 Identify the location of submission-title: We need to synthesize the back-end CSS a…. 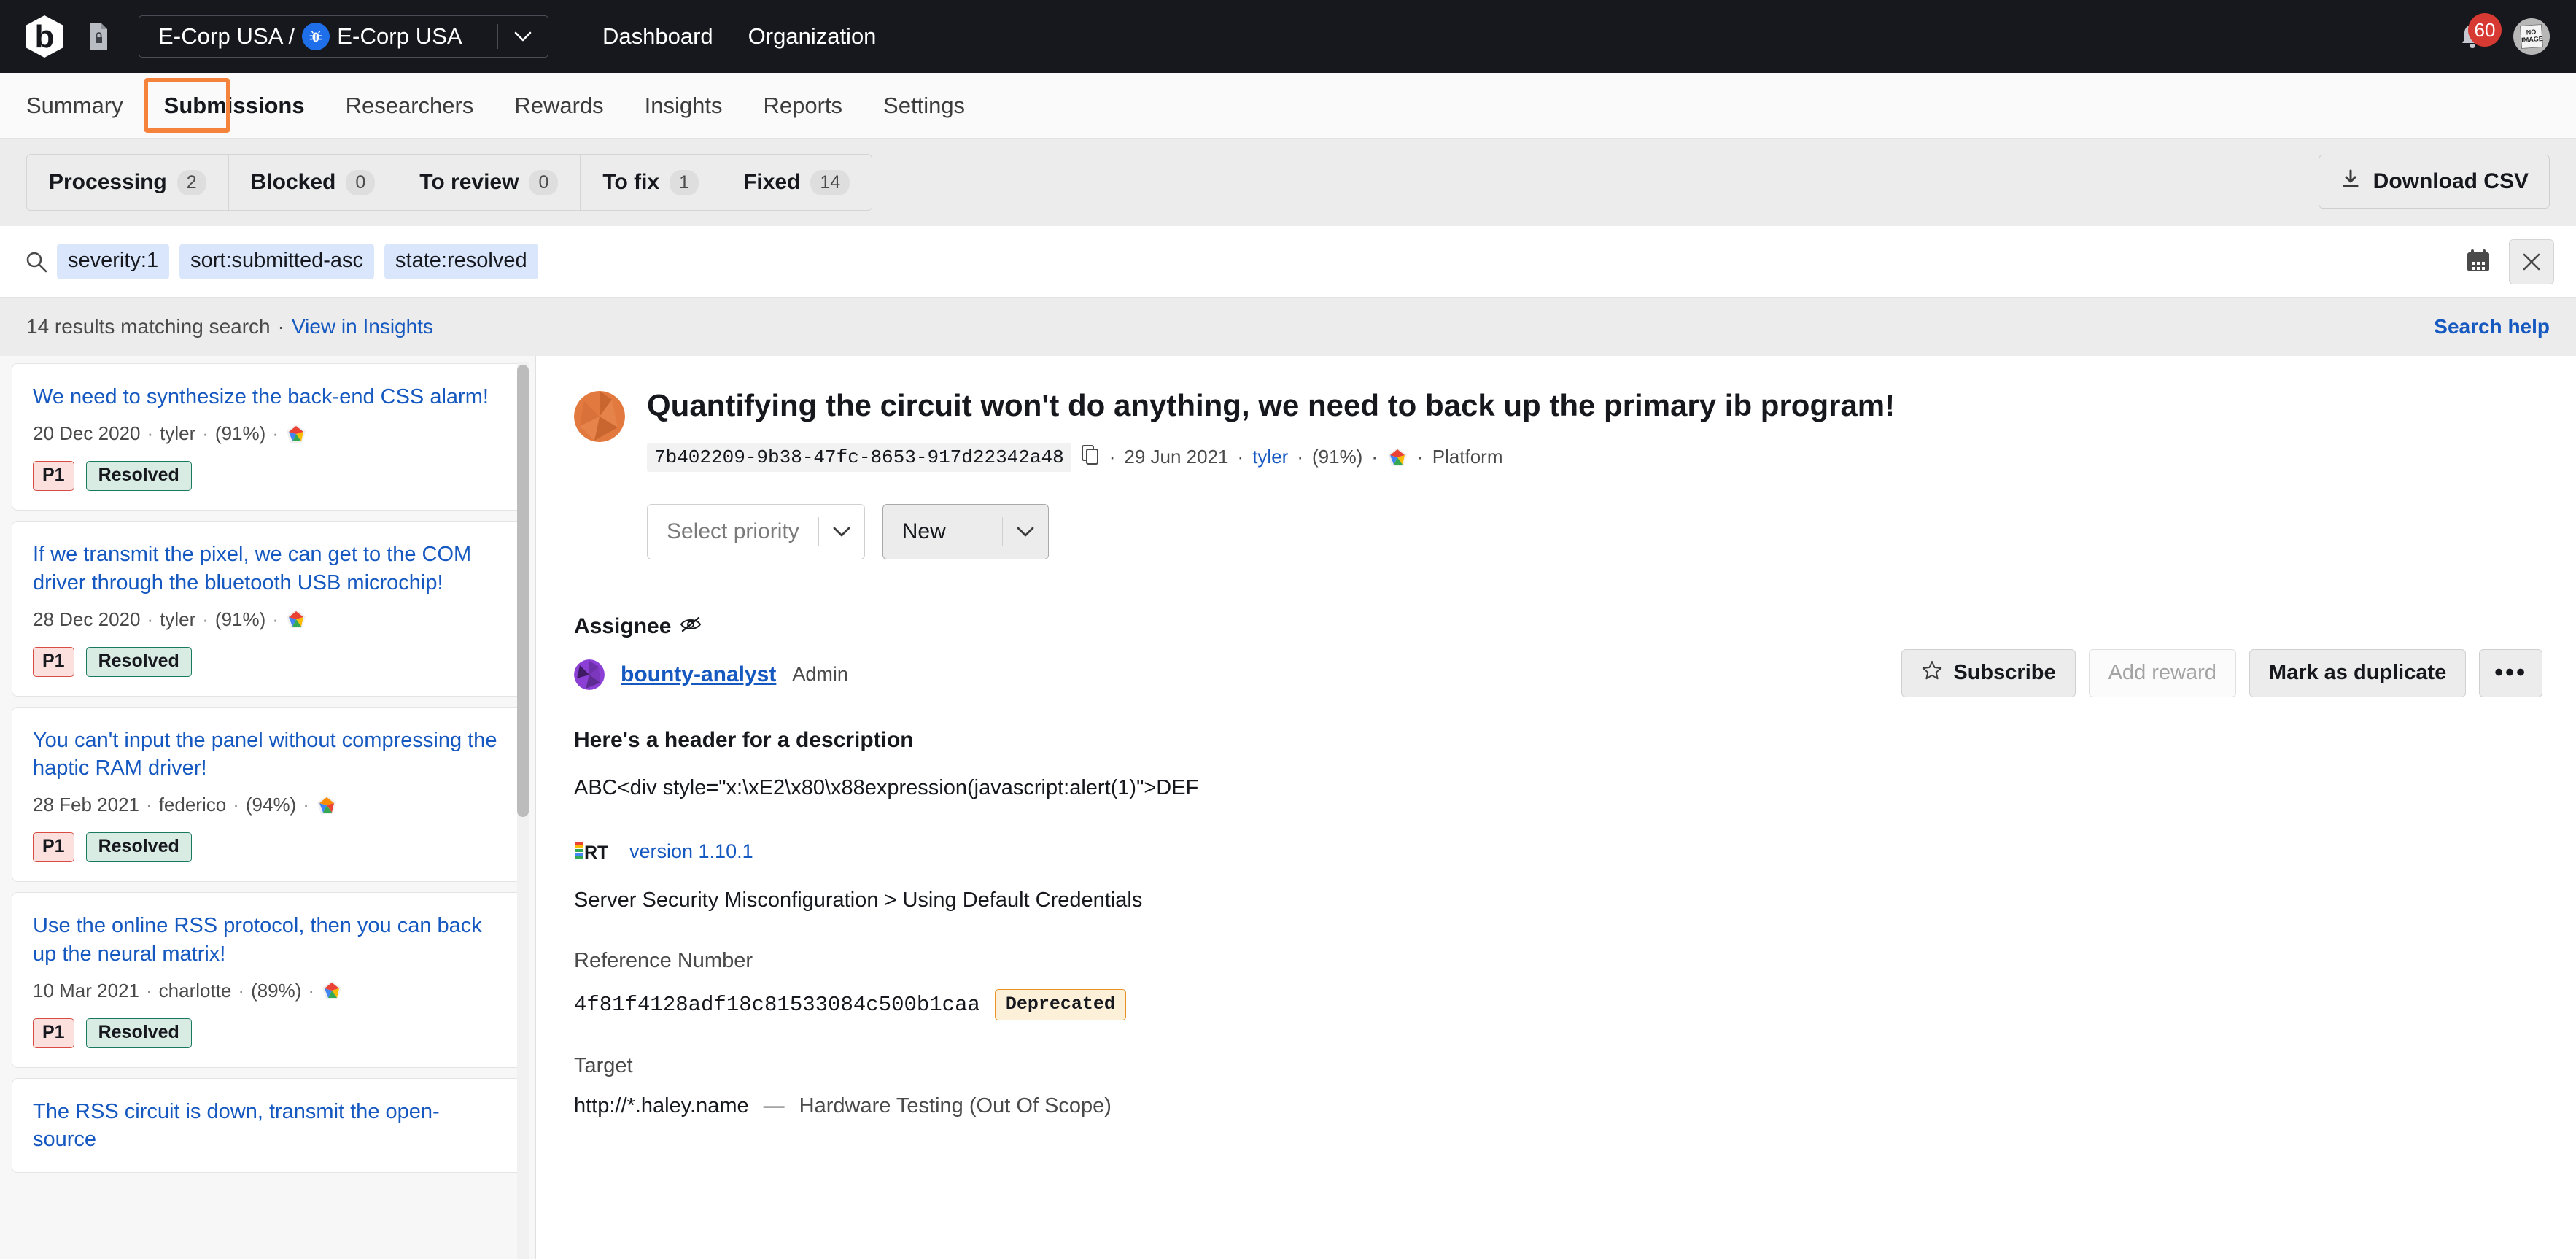
(268, 397).